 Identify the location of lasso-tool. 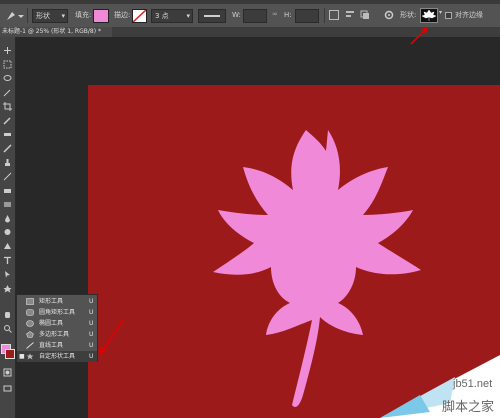
(7, 78).